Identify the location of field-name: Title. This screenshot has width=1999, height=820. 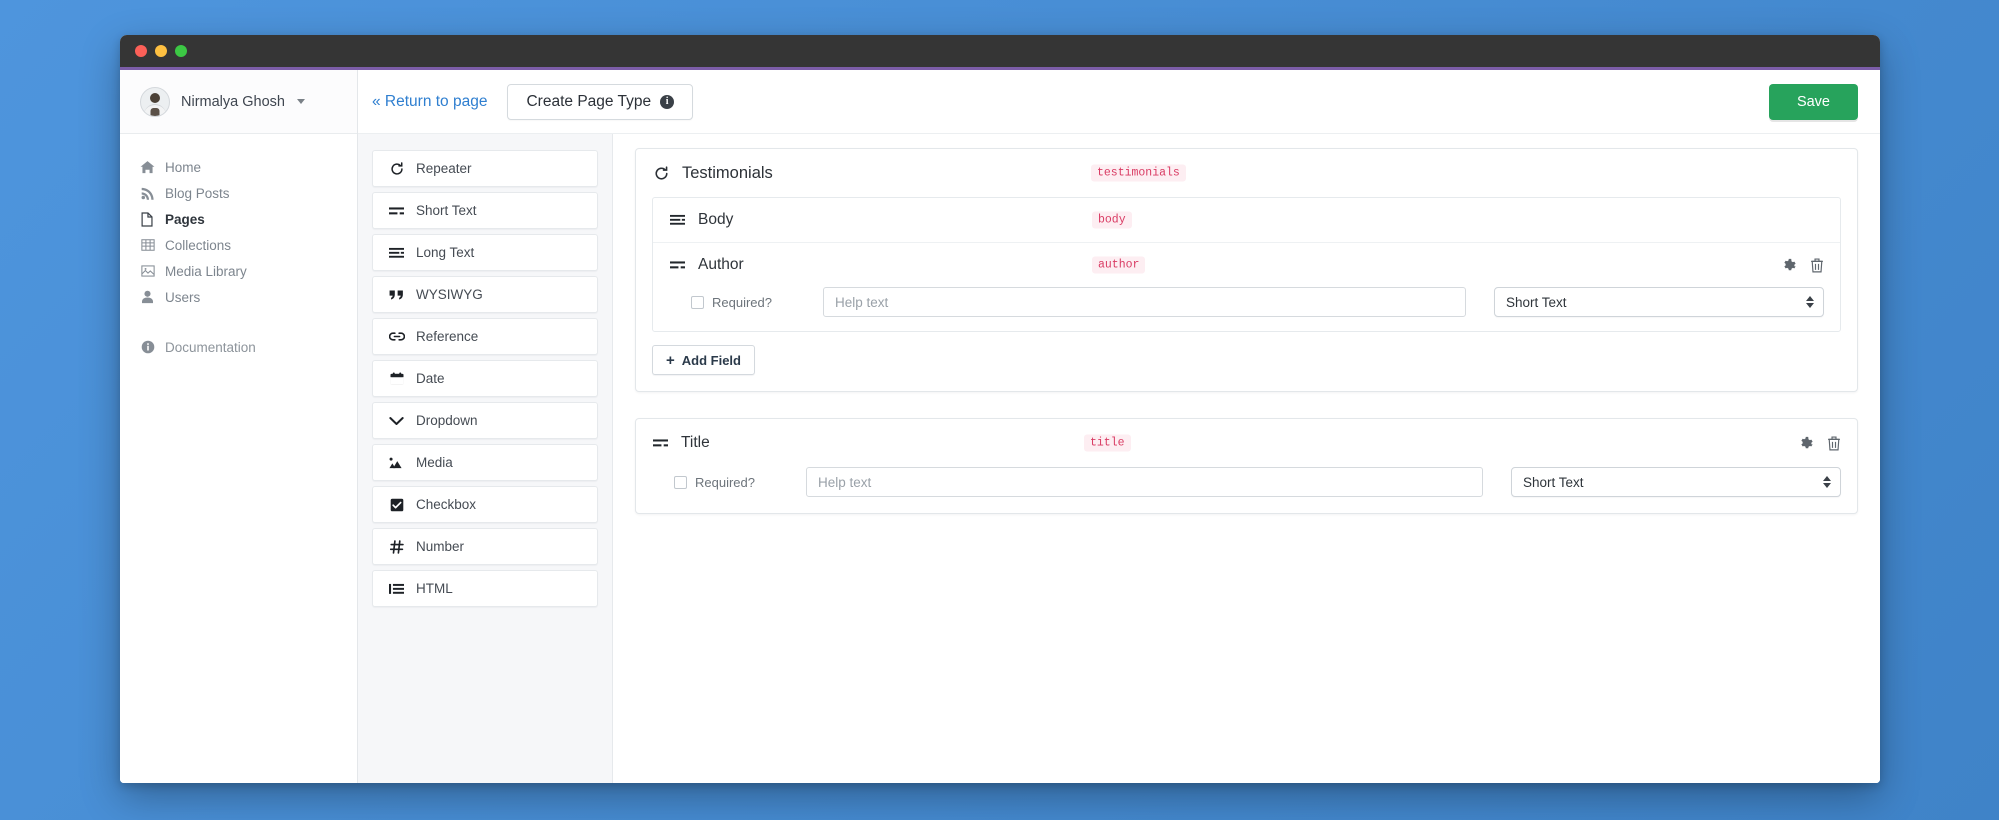
(695, 442).